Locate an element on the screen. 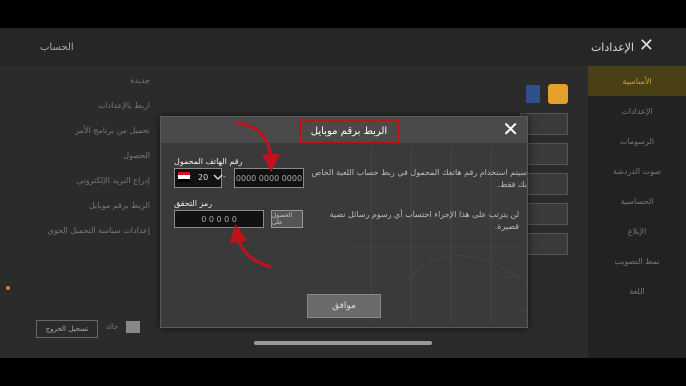  list-item: إعدادات سياسة التحميل الجوي is located at coordinates (98, 230).